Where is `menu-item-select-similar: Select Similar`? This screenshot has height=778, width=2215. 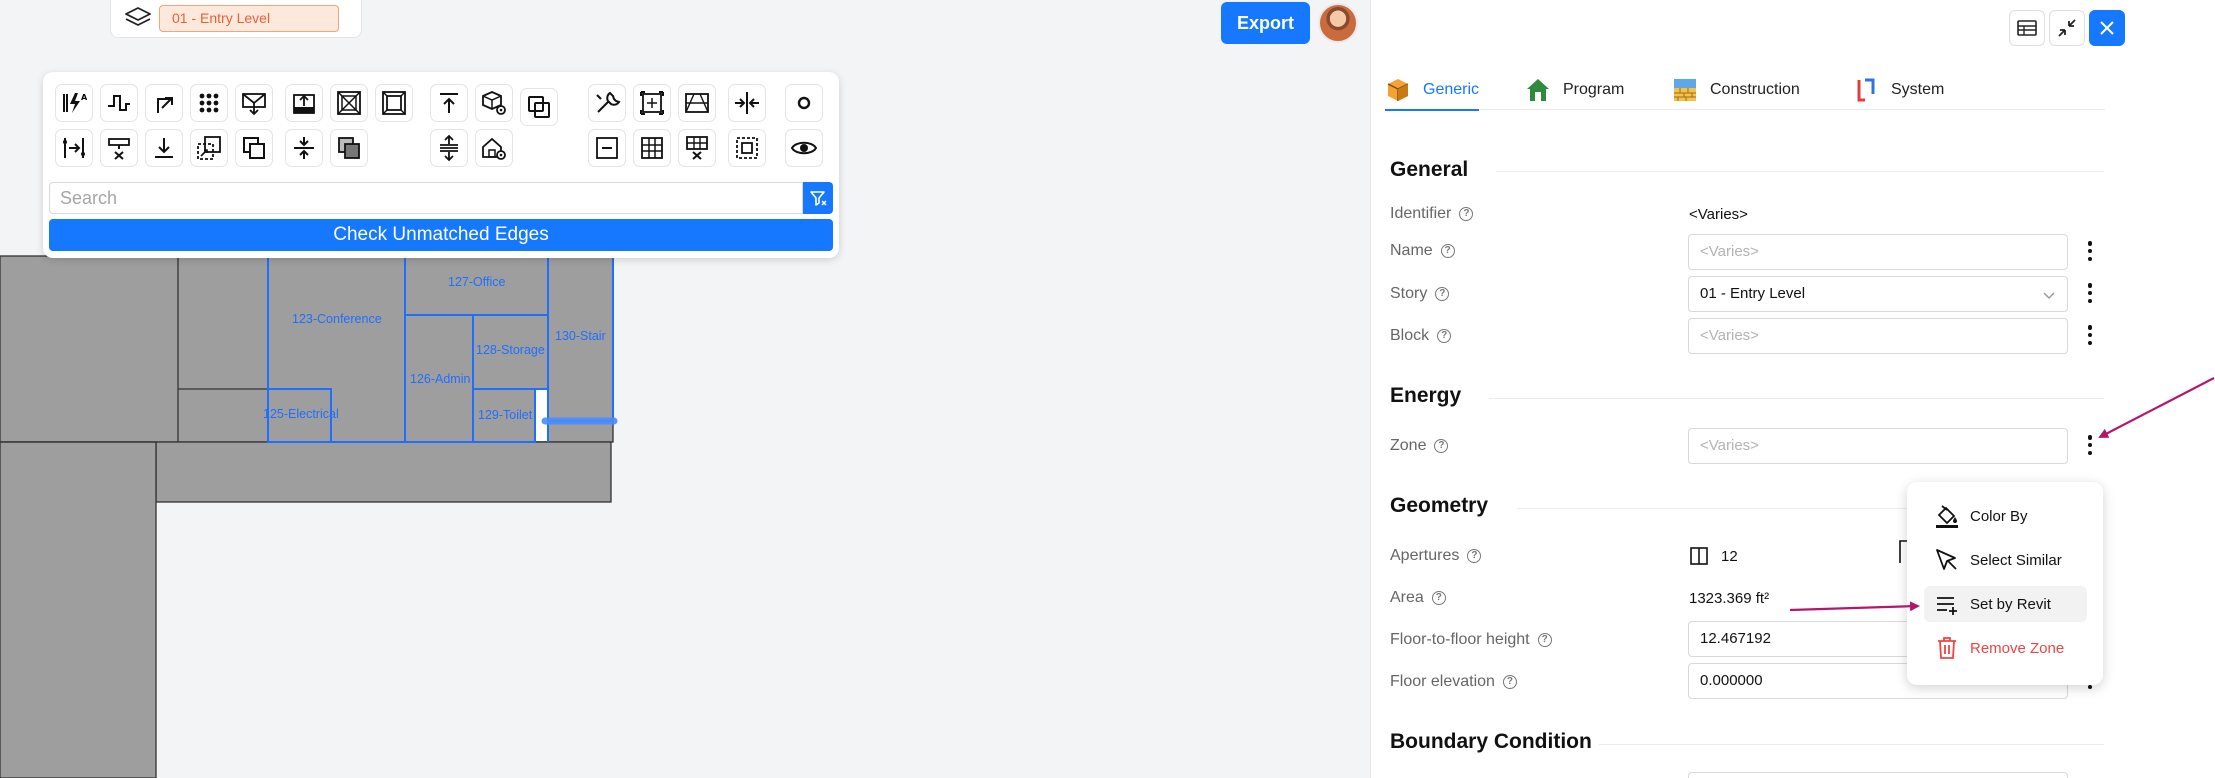
menu-item-select-similar: Select Similar is located at coordinates (2005, 560).